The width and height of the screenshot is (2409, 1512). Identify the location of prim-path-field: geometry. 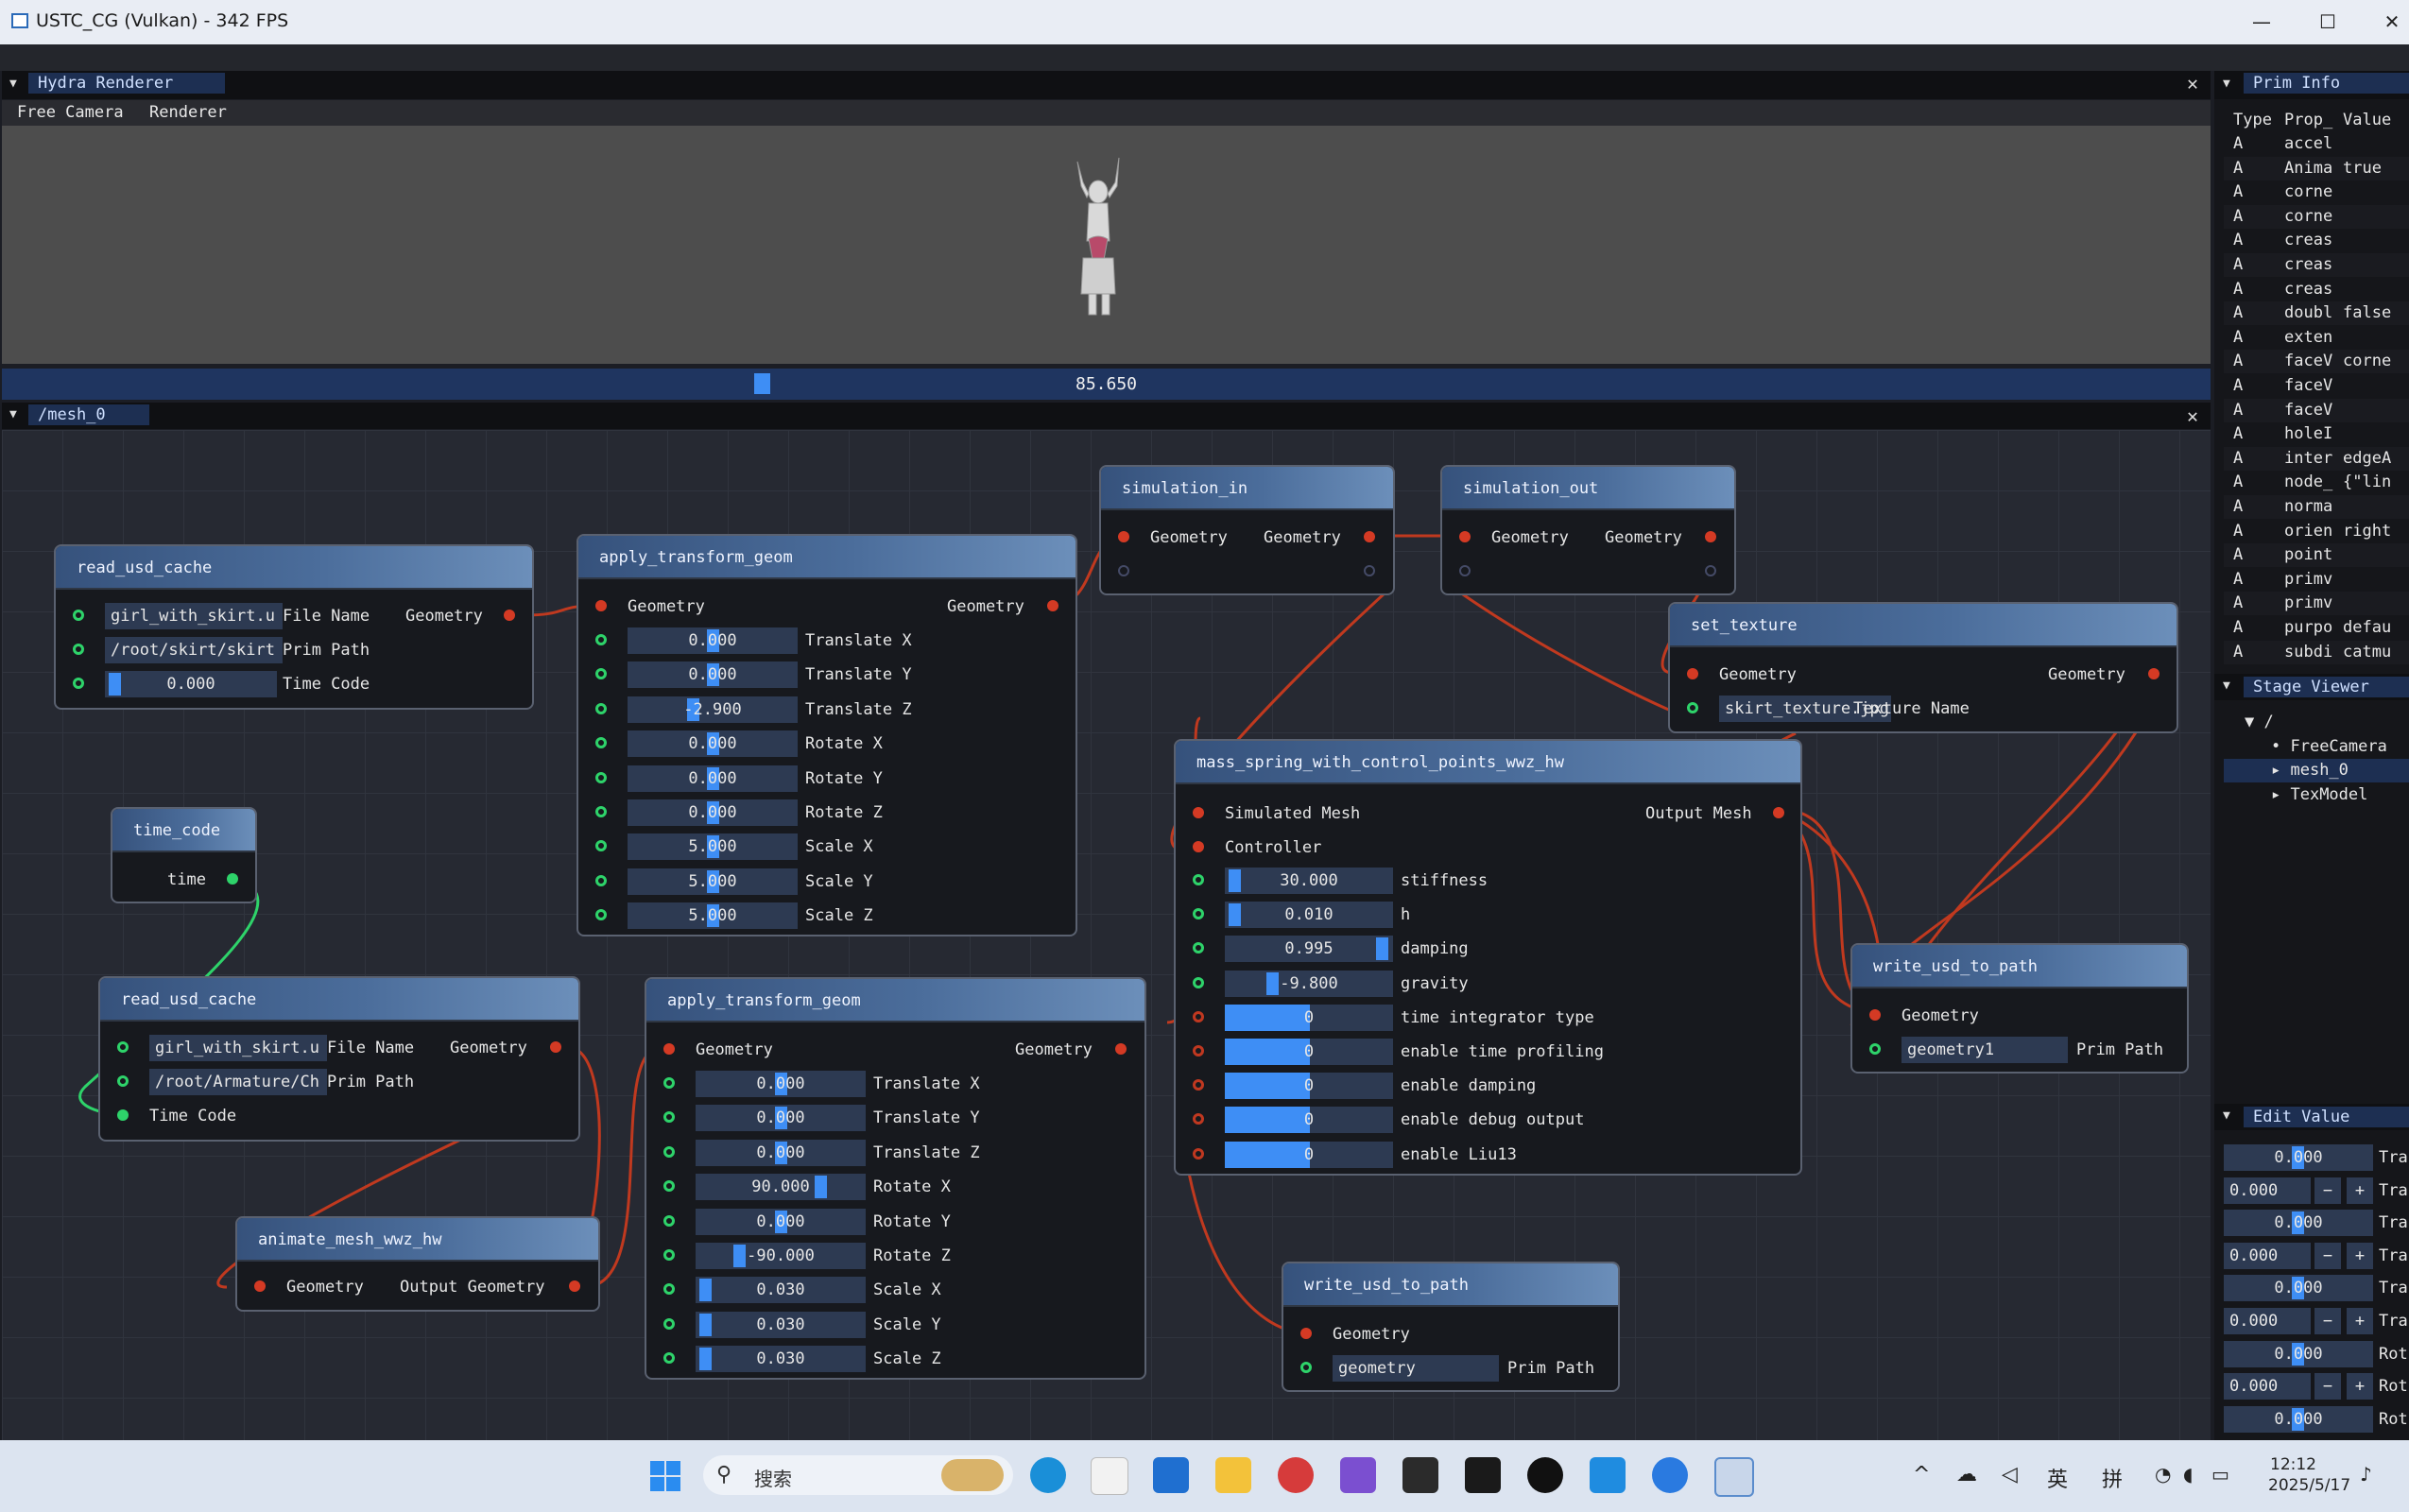
(1416, 1368).